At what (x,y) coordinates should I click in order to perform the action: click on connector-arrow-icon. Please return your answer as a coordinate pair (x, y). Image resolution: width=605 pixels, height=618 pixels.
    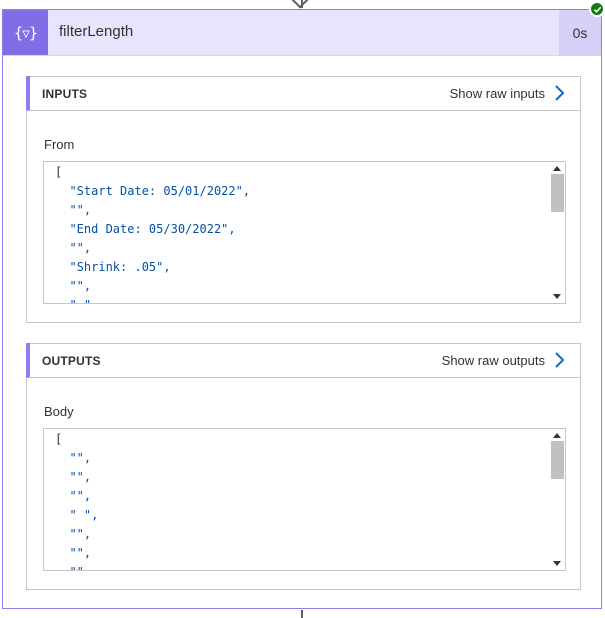
    Looking at the image, I should click on (300, 4).